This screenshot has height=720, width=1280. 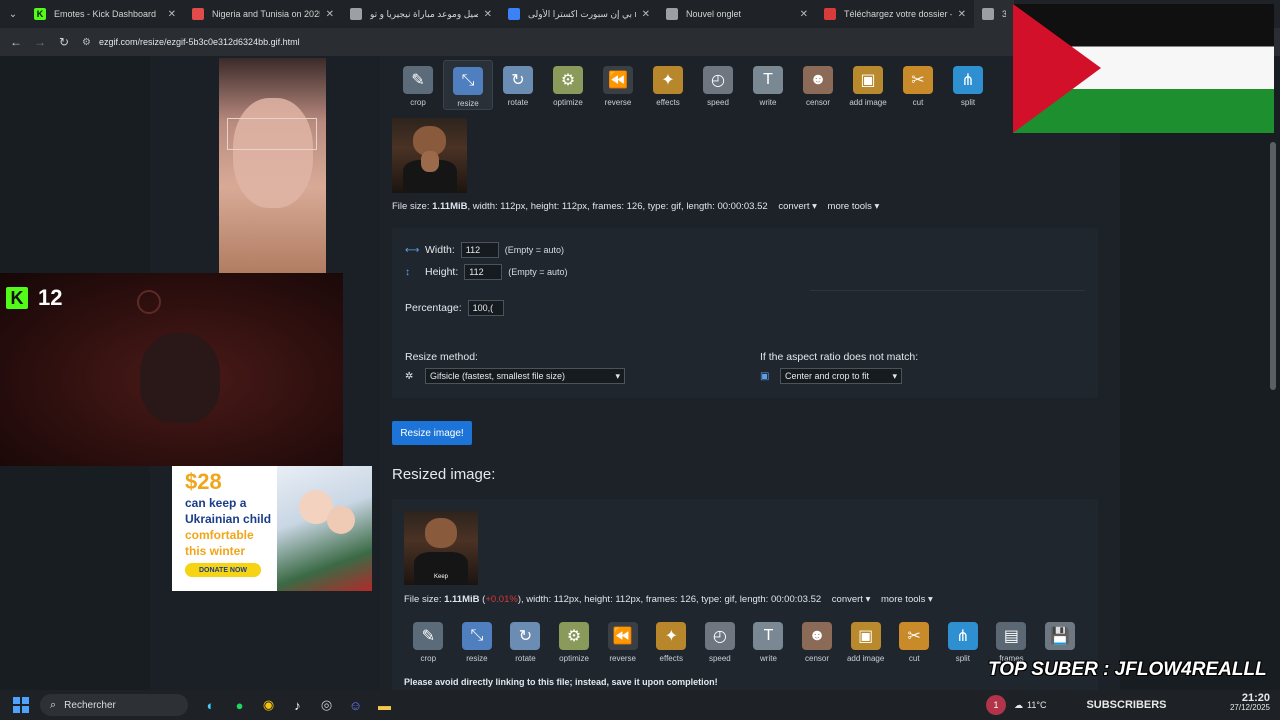 What do you see at coordinates (428, 658) in the screenshot?
I see `tool-label: crop` at bounding box center [428, 658].